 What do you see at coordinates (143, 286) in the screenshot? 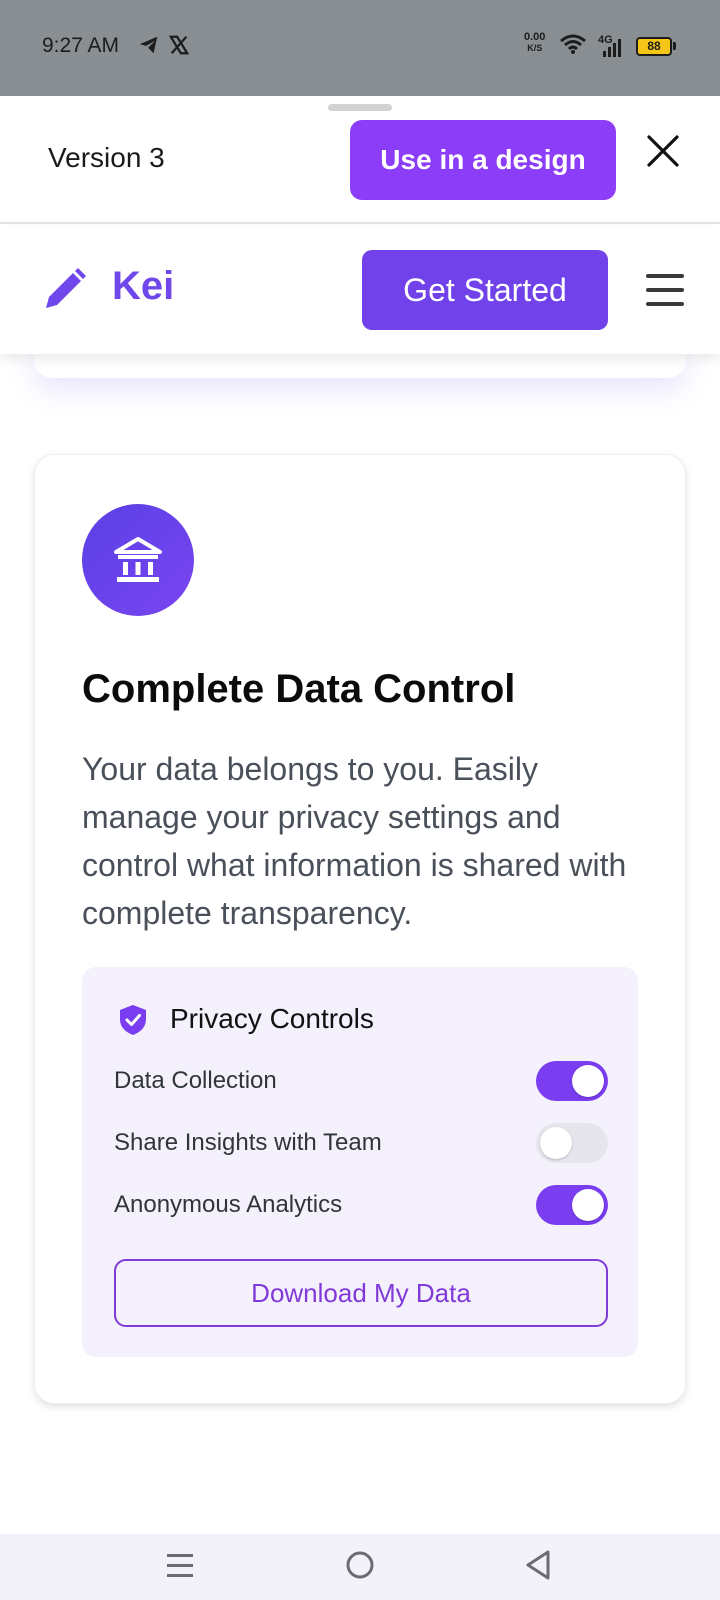
I see `brand-logo-text: Kei` at bounding box center [143, 286].